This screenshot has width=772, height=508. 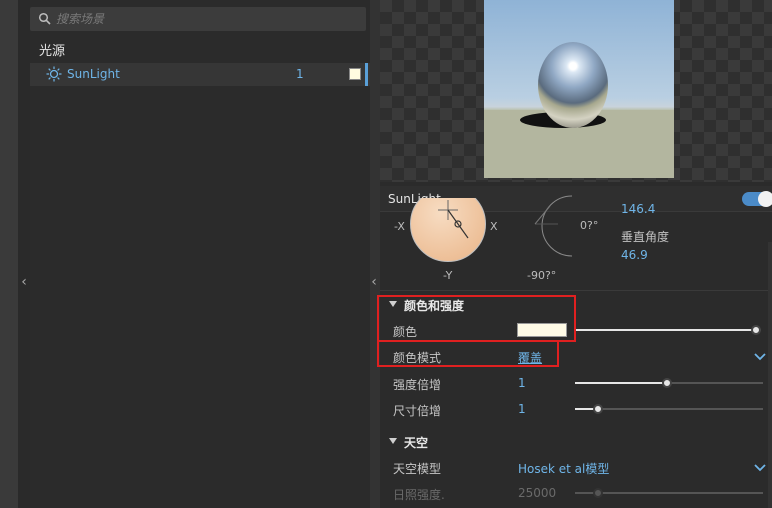 I want to click on size-value: 1, so click(x=522, y=409).